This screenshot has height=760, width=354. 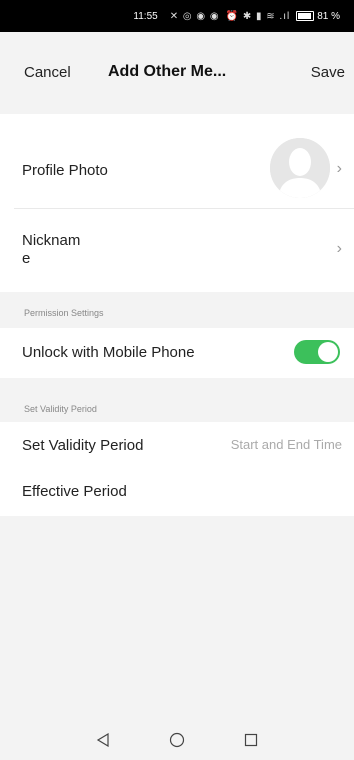 I want to click on effective-period-label: Effective Period, so click(x=74, y=491).